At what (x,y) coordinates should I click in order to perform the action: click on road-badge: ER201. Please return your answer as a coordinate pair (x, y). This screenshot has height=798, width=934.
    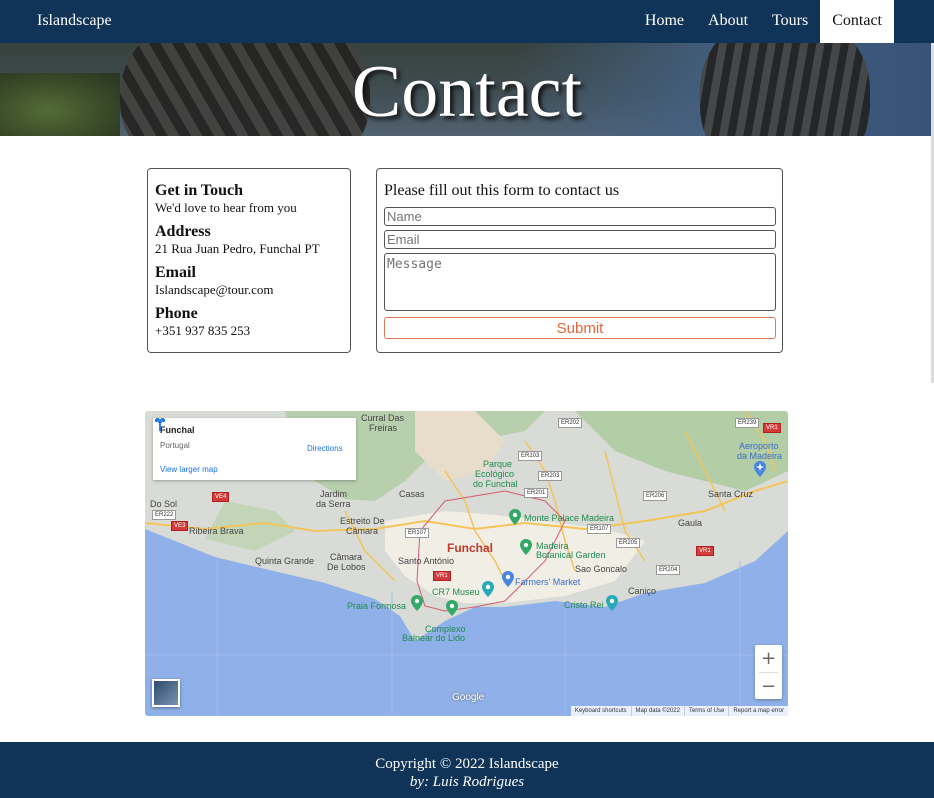
    Looking at the image, I should click on (536, 493).